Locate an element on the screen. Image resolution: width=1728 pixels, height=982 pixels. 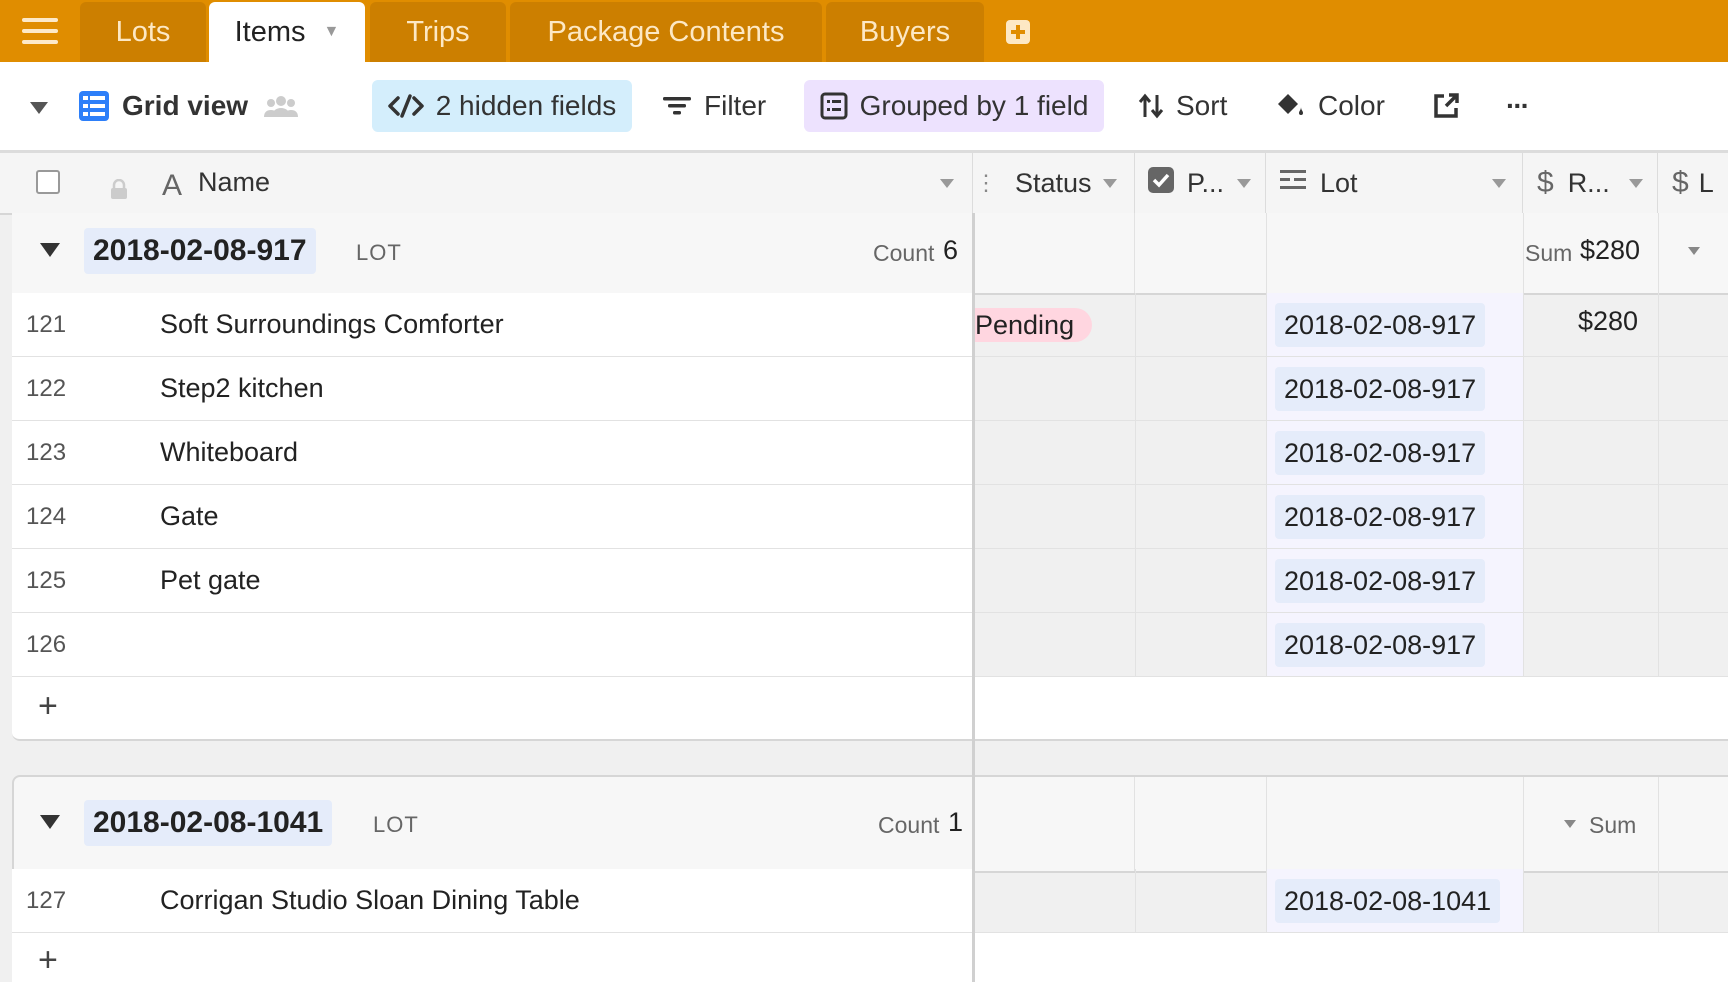
group-button: Grouped by 1 field is located at coordinates (954, 106).